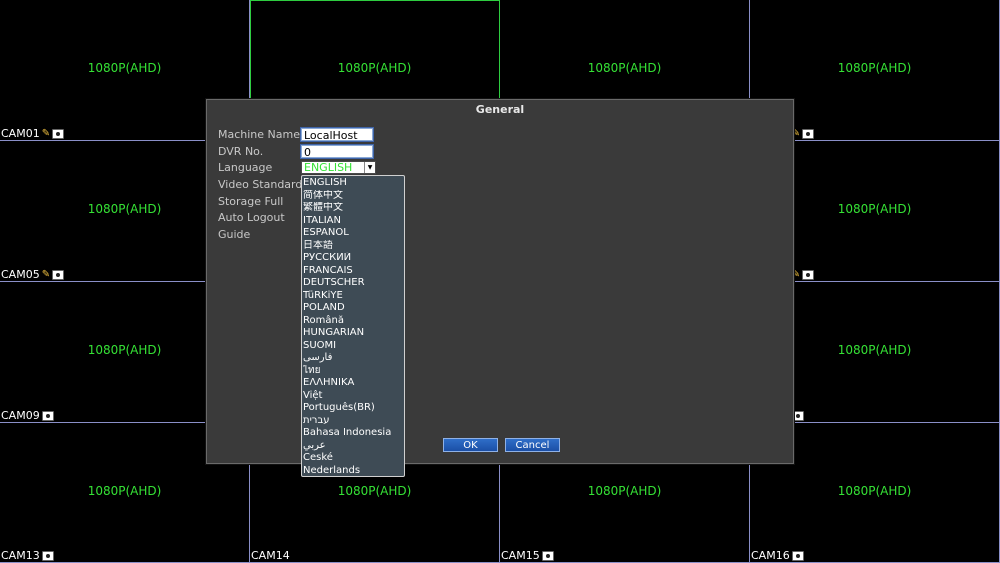  What do you see at coordinates (353, 283) in the screenshot?
I see `language-option: DEUTSCHER` at bounding box center [353, 283].